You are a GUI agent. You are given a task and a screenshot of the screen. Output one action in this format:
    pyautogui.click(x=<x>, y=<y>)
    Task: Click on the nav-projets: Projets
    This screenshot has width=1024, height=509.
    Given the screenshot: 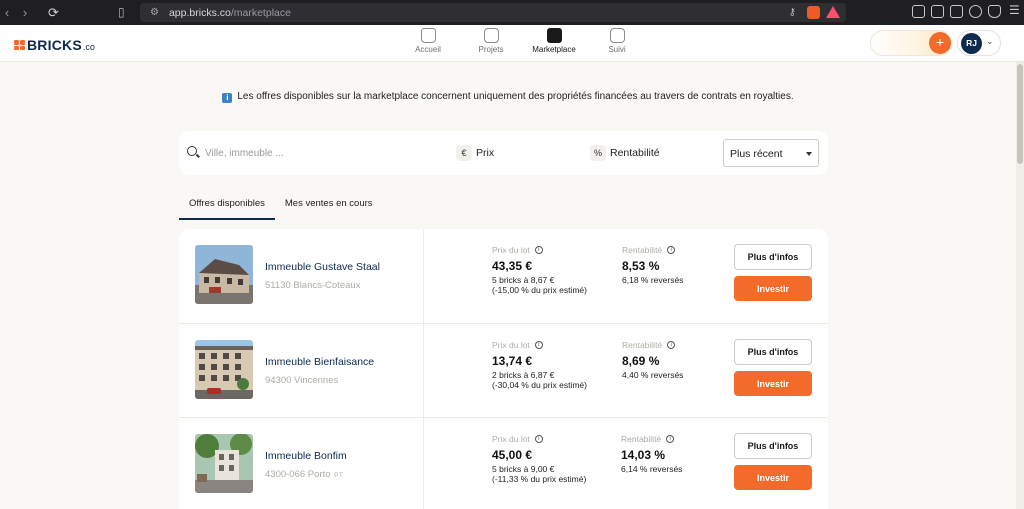 What is the action you would take?
    pyautogui.click(x=491, y=44)
    